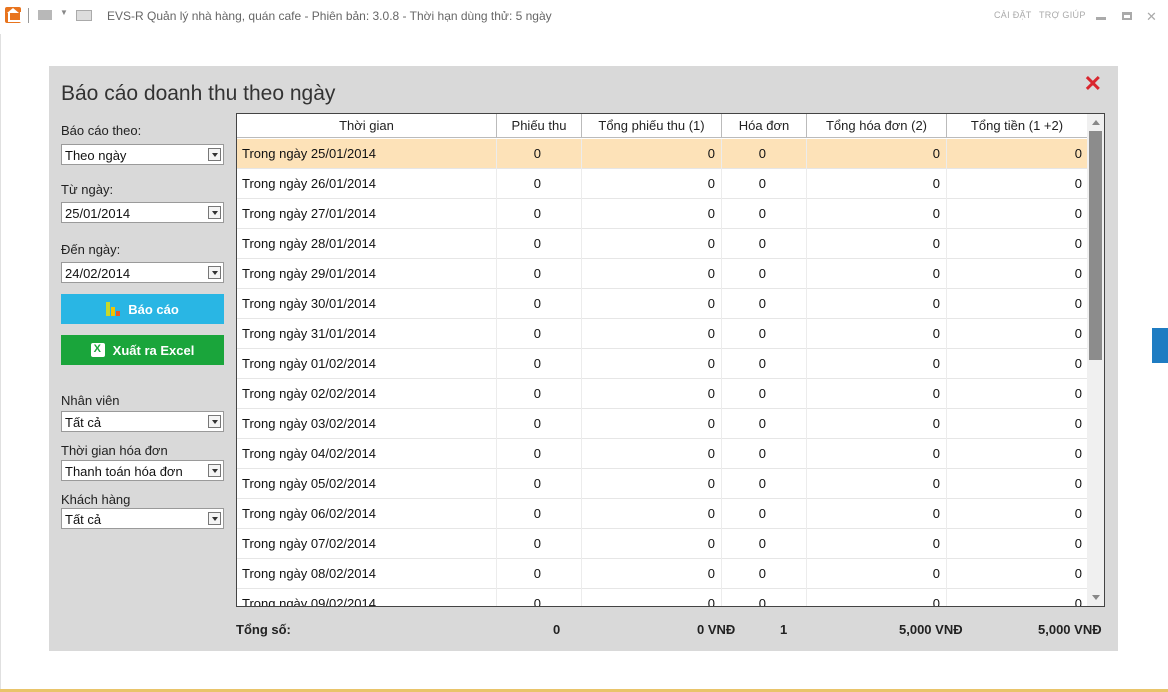 Image resolution: width=1168 pixels, height=692 pixels. I want to click on cell-time: Trong ngày 27/01/2014, so click(367, 214).